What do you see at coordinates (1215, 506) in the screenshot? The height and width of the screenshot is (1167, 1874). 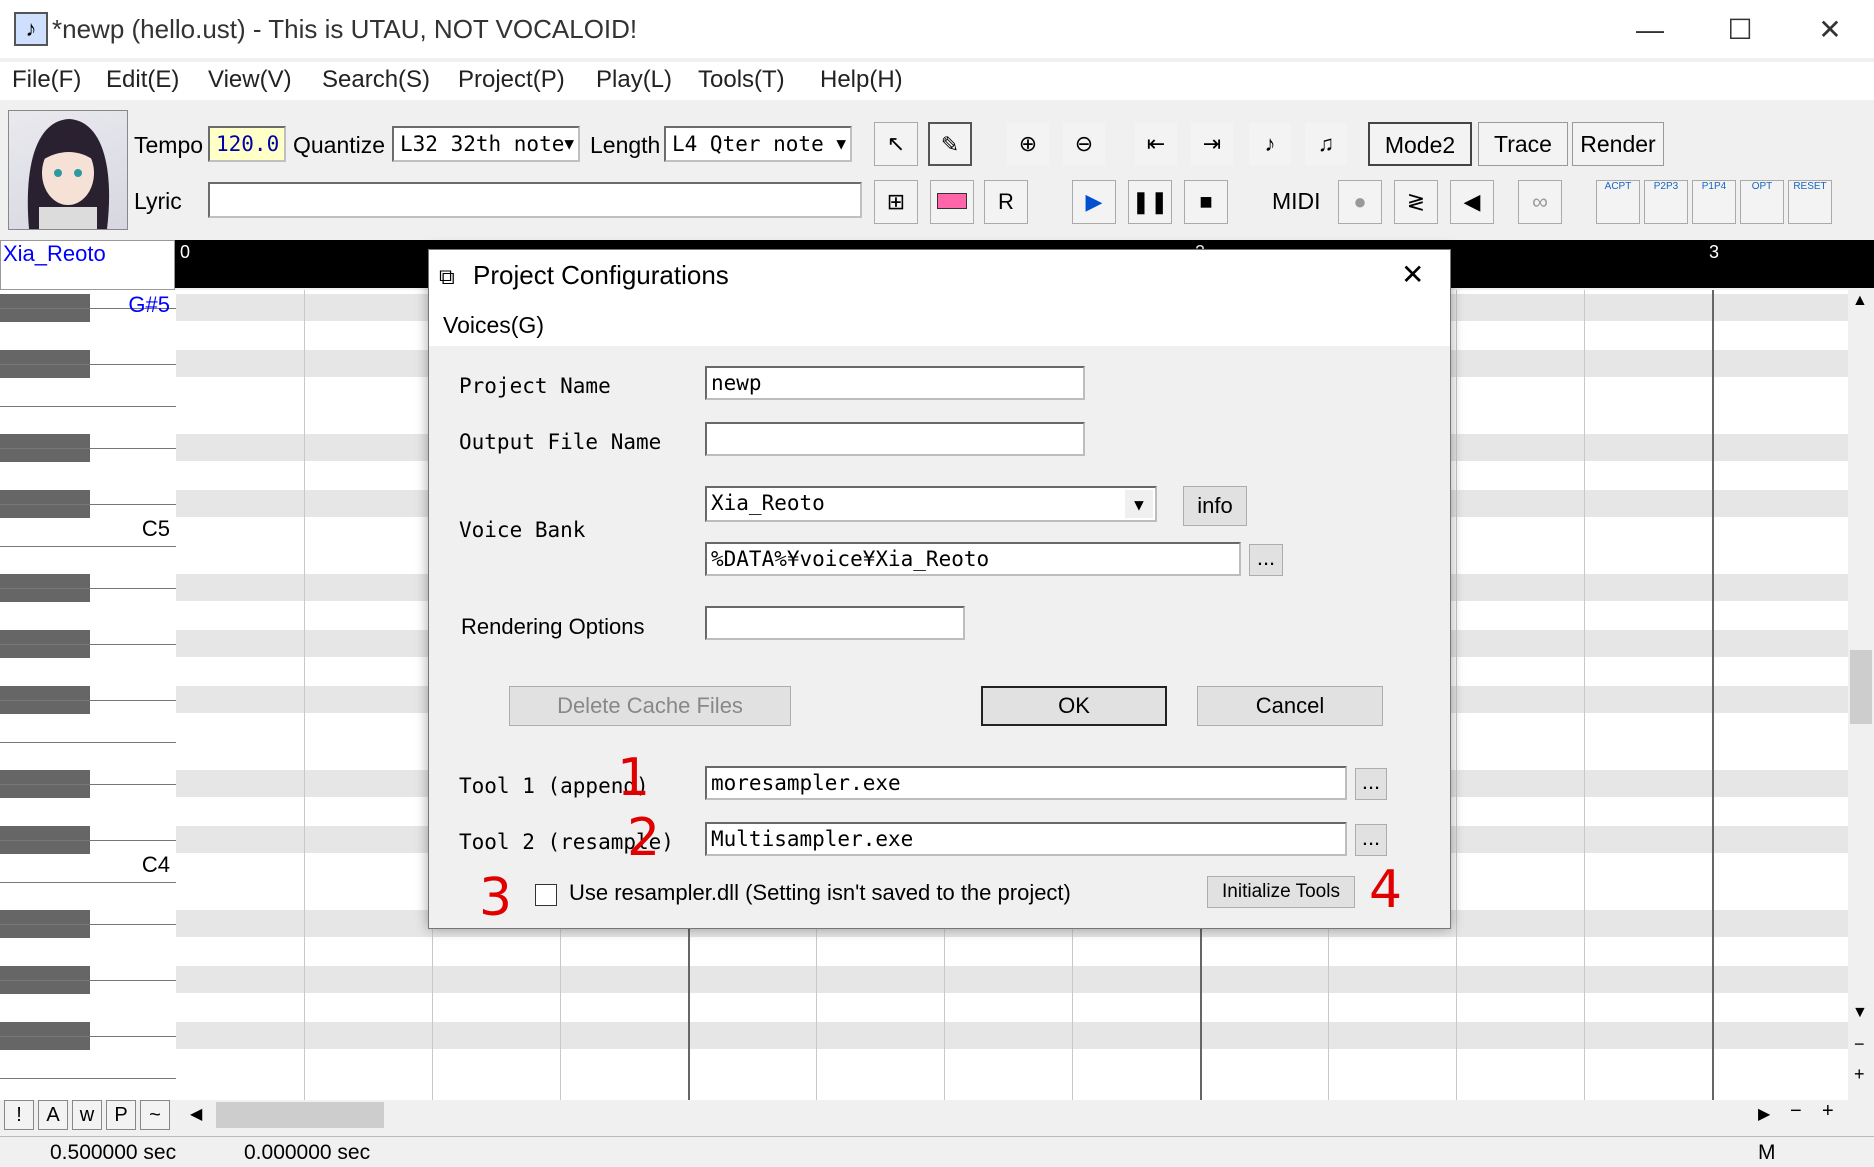 I see `info-button: info` at bounding box center [1215, 506].